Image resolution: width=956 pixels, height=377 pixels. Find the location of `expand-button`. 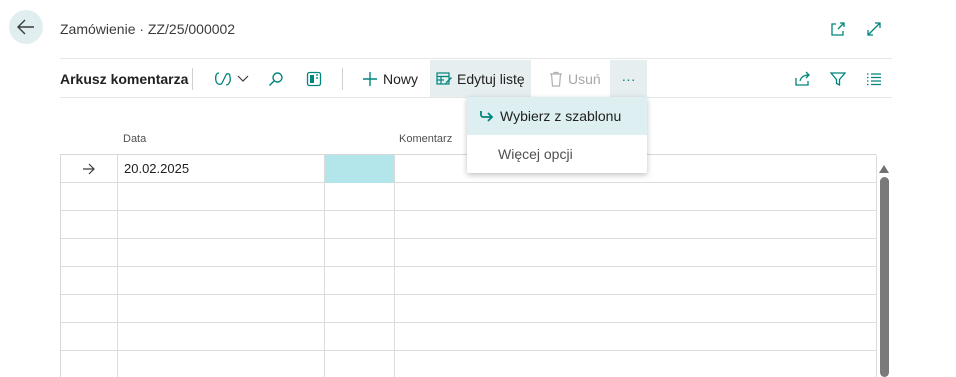

expand-button is located at coordinates (874, 29).